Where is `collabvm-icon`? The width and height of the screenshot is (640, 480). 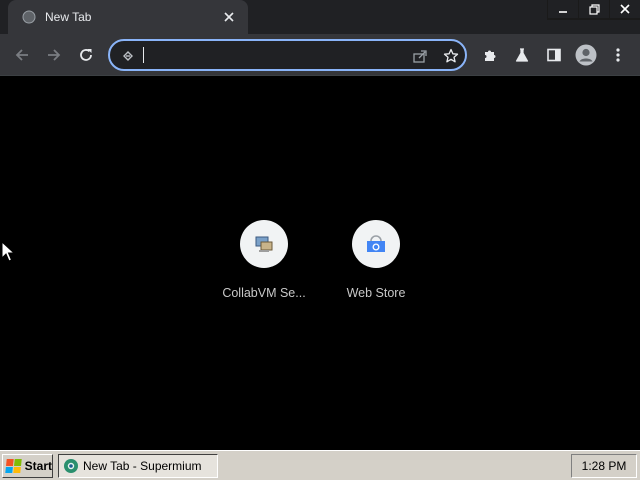
collabvm-icon is located at coordinates (264, 244).